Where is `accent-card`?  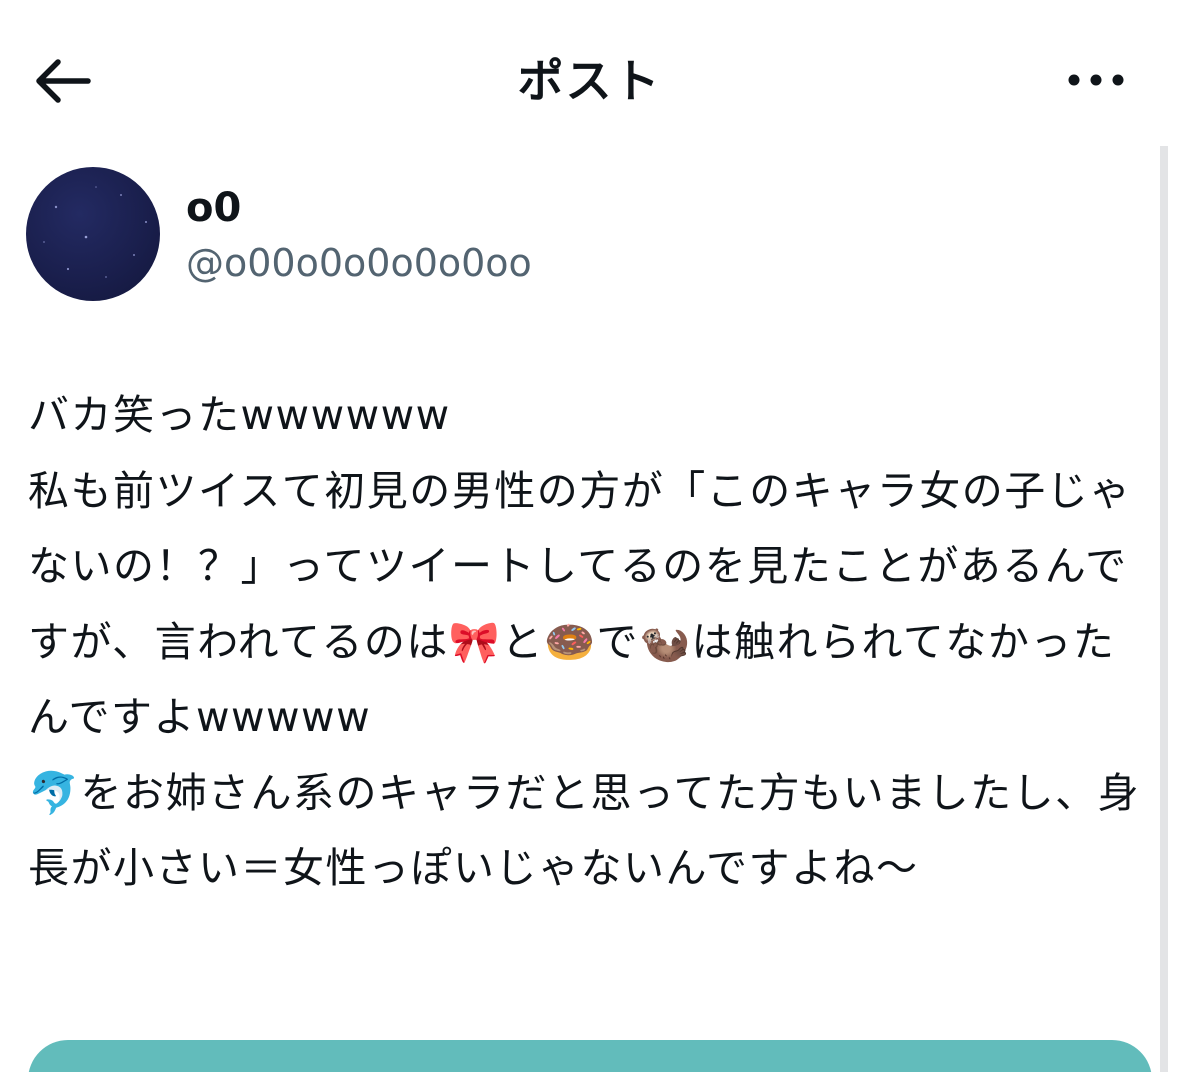
accent-card is located at coordinates (590, 1056).